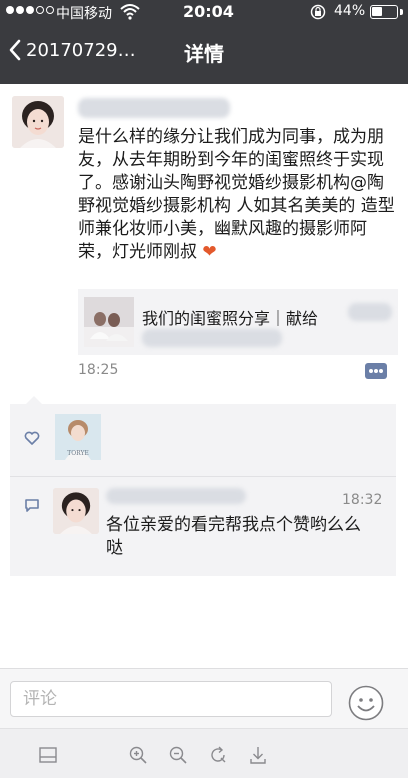  I want to click on carrier-name: 中国移动, so click(84, 14).